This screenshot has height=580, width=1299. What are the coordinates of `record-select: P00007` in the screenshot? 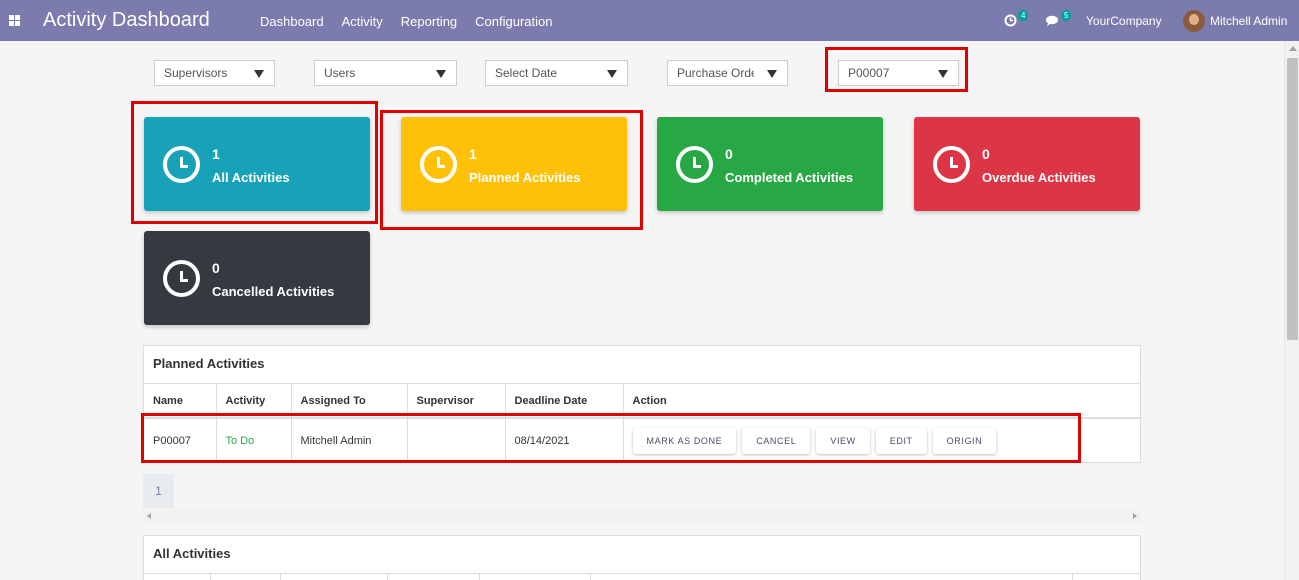 It's located at (898, 73).